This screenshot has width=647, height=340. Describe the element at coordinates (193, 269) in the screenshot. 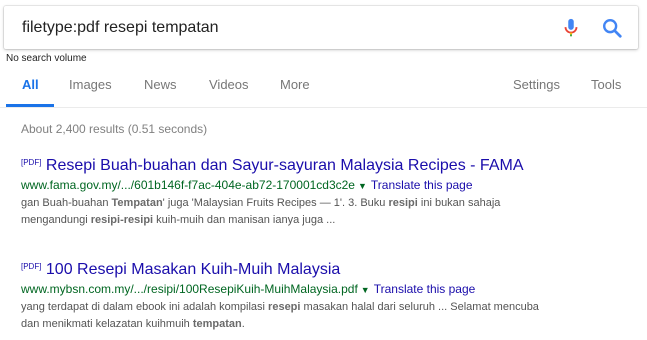

I see `result-title: 100 Resepi Masakan Kuih-Muih Malaysia` at that location.